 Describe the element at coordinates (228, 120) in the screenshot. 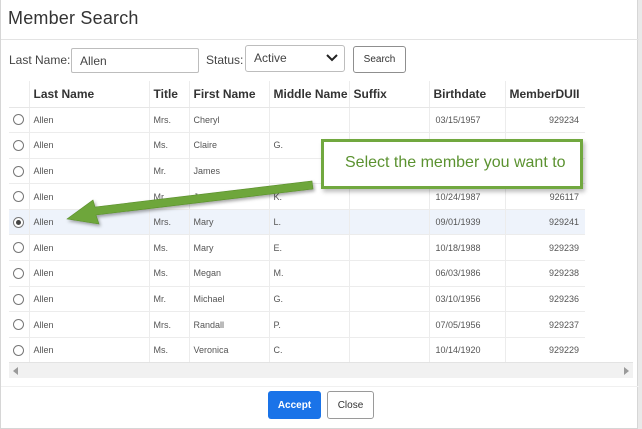

I see `cell-first-name: Cheryl` at that location.